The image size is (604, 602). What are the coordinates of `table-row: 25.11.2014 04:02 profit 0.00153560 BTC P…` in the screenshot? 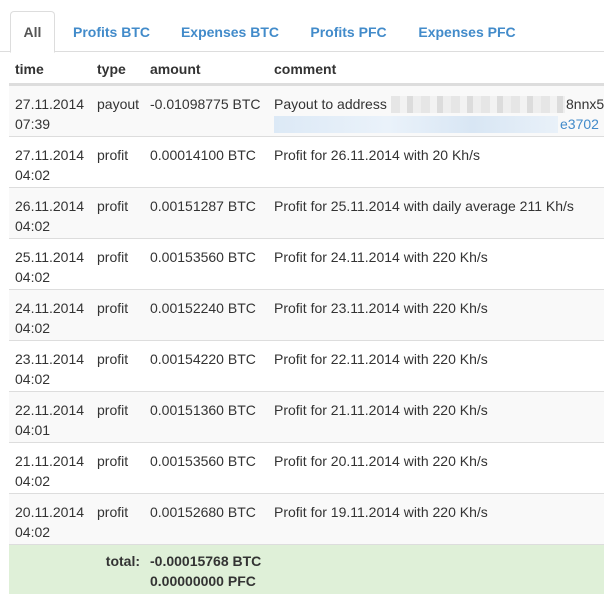 It's located at (306, 263).